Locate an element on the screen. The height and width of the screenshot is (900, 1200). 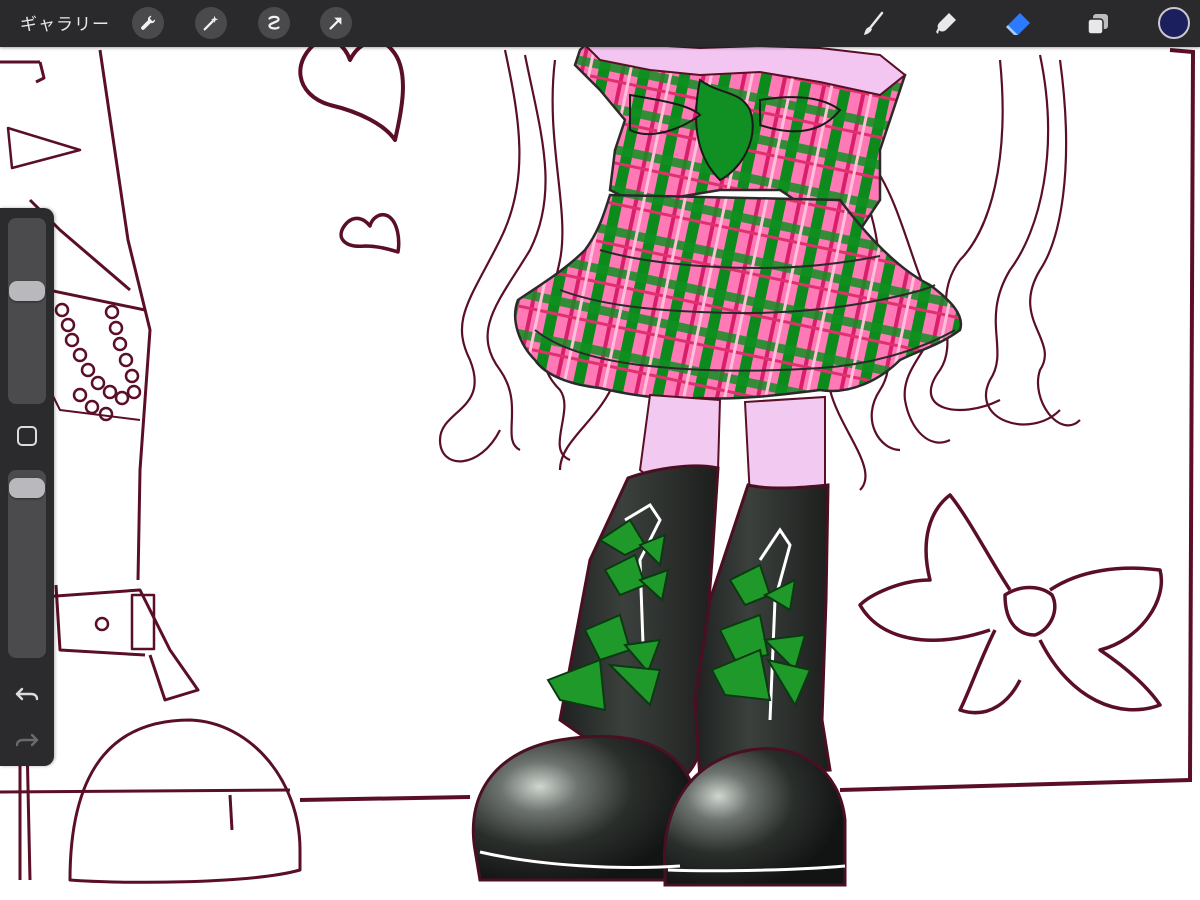
eraser-button is located at coordinates (1018, 24).